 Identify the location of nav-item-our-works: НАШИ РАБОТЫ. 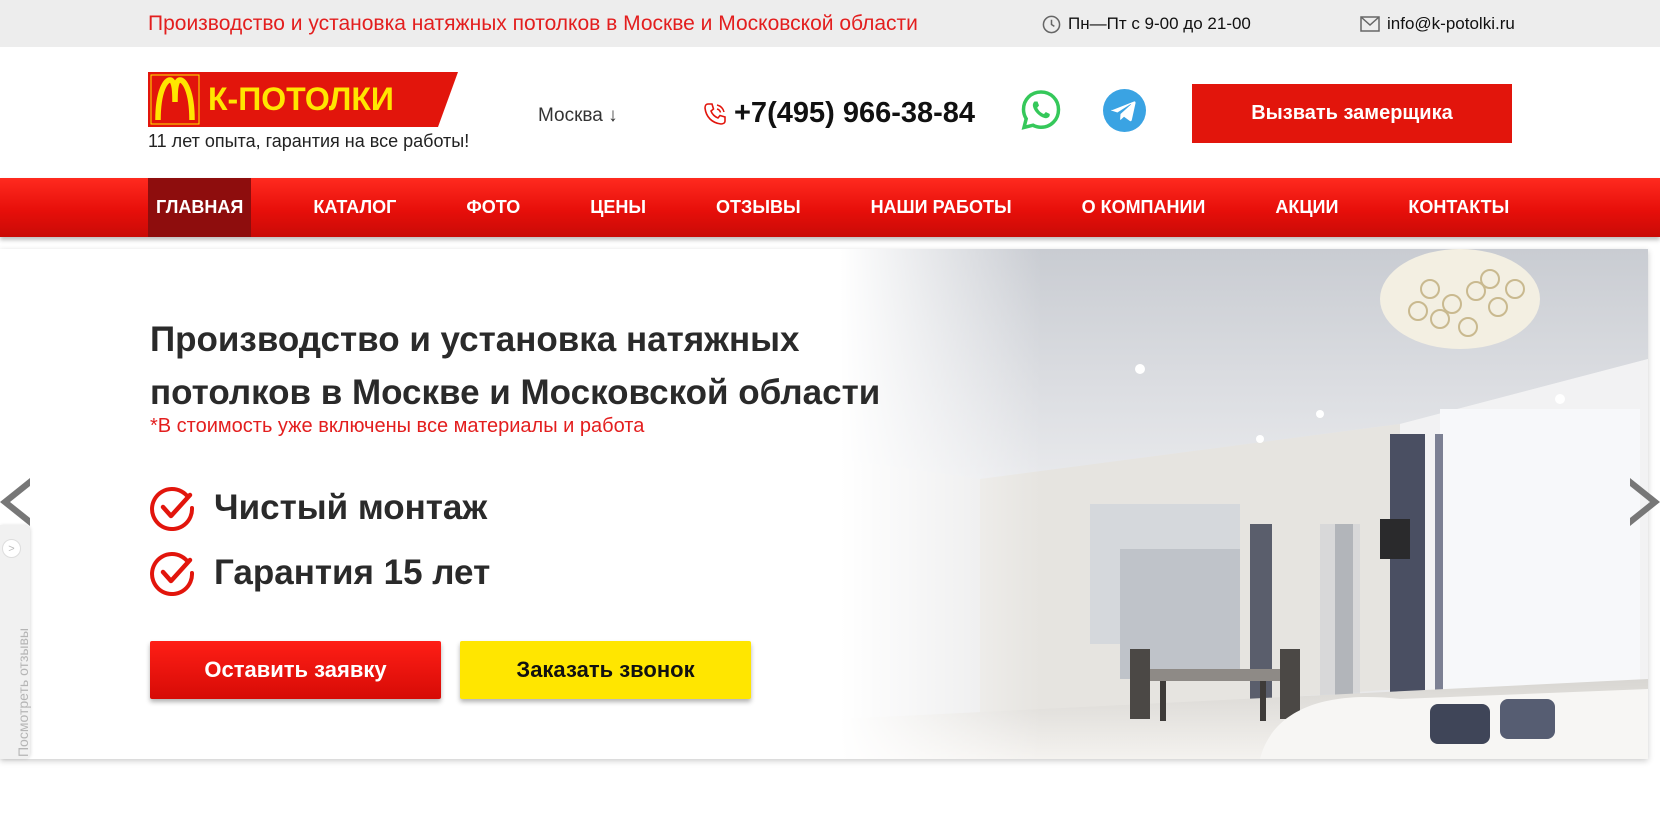
(941, 207).